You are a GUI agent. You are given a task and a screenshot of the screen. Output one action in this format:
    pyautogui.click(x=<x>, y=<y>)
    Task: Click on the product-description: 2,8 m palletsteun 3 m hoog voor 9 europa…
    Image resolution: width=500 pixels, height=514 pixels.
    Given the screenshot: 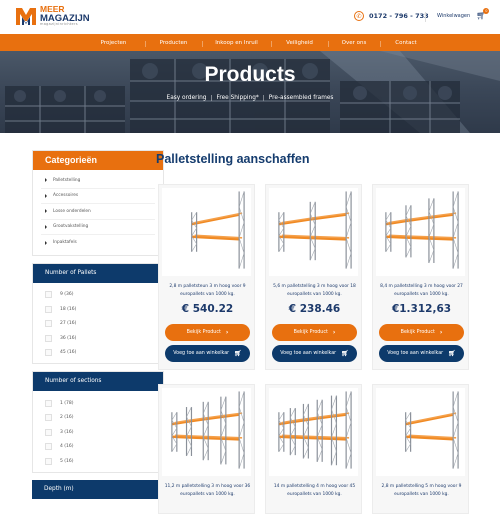 What is the action you would take?
    pyautogui.click(x=207, y=290)
    